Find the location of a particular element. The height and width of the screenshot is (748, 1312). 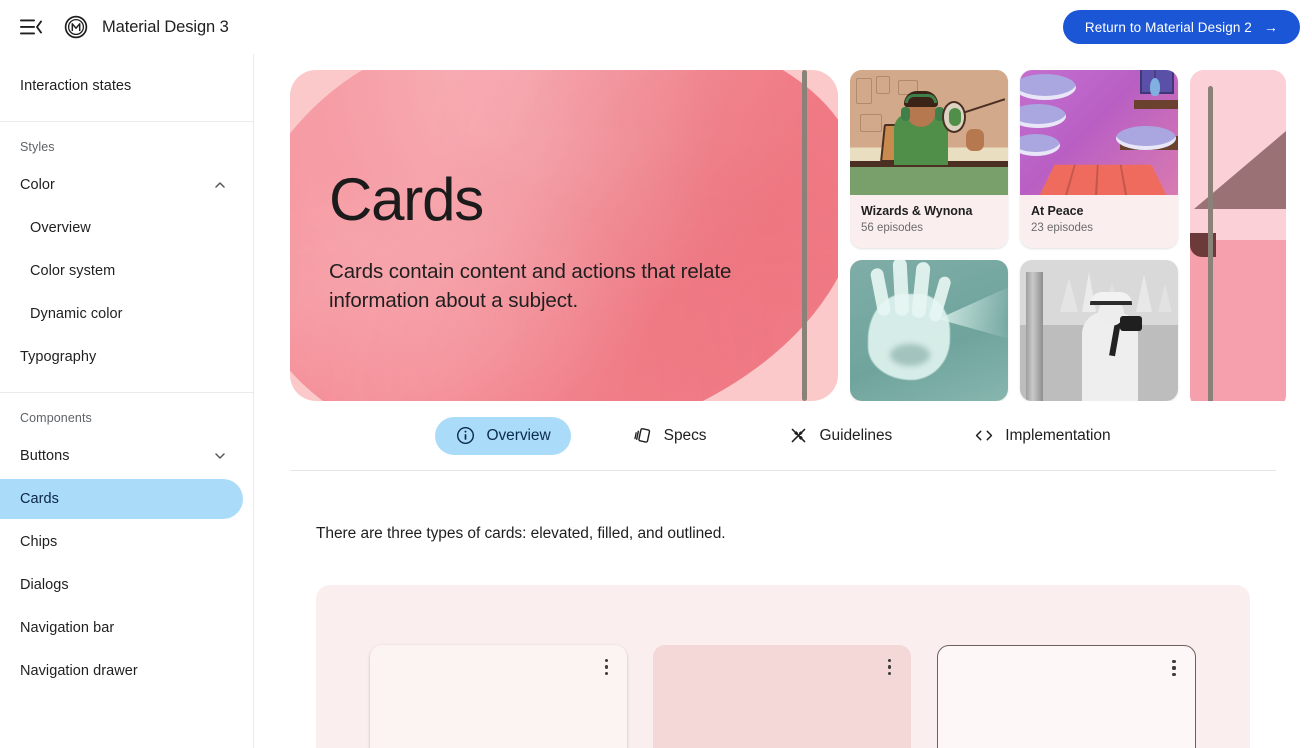

podcast-card: At Peace 23 episodes is located at coordinates (1099, 159).